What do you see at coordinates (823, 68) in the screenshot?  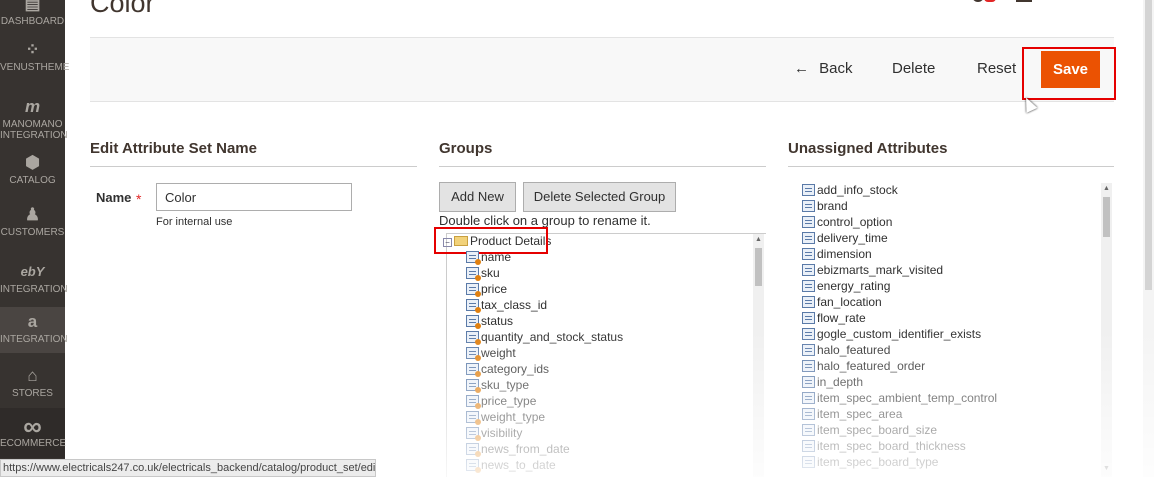 I see `back-button: ← Back` at bounding box center [823, 68].